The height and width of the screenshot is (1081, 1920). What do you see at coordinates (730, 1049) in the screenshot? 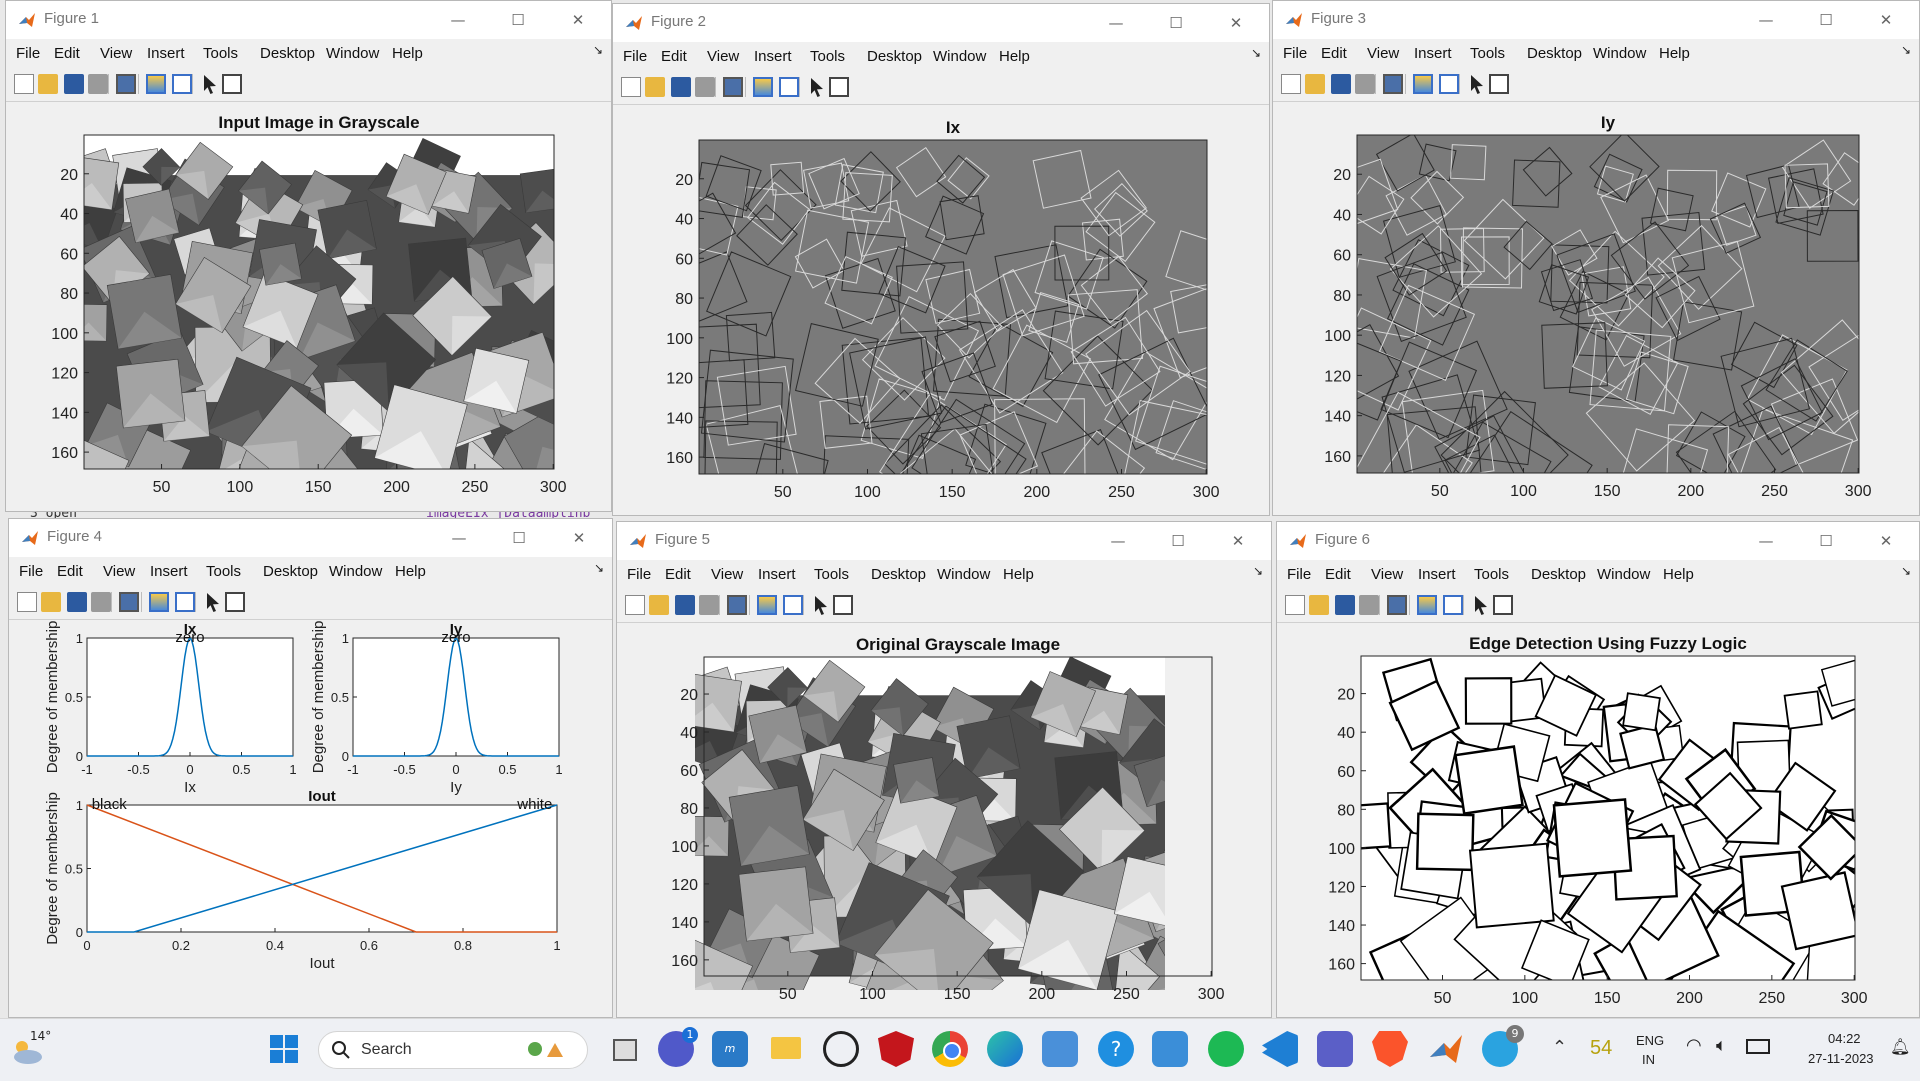
I see `mylp-icon: m` at bounding box center [730, 1049].